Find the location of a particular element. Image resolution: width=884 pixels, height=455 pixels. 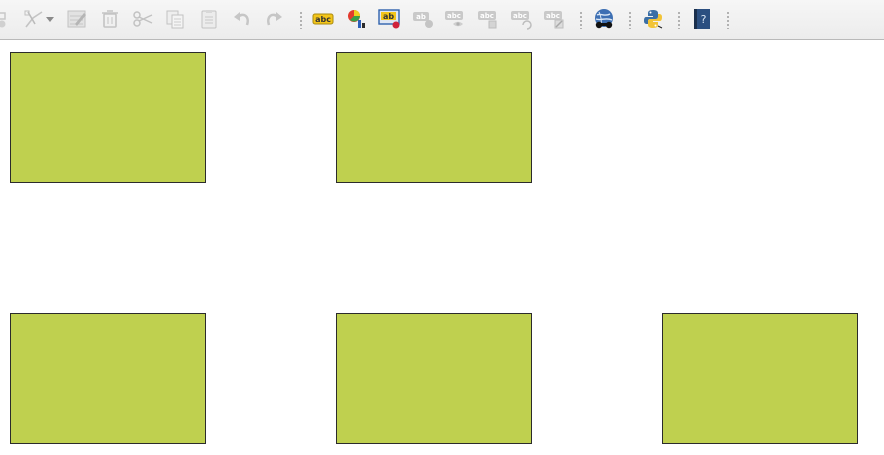

paste-features-icon is located at coordinates (209, 19).